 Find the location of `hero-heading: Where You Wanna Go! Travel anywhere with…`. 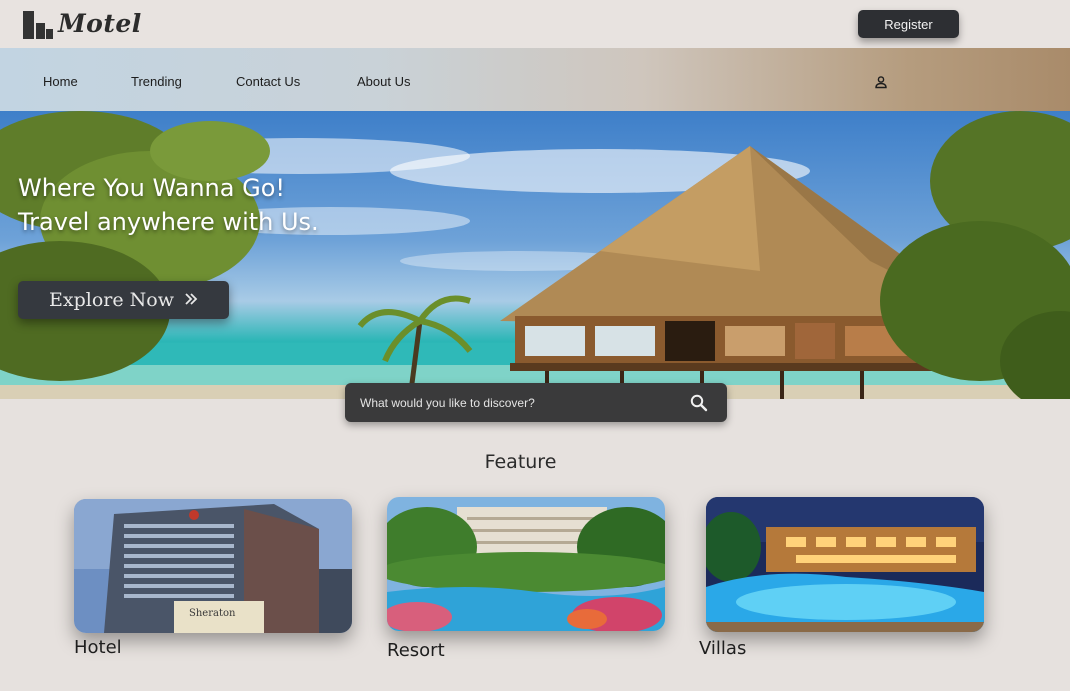

hero-heading: Where You Wanna Go! Travel anywhere with… is located at coordinates (168, 205).